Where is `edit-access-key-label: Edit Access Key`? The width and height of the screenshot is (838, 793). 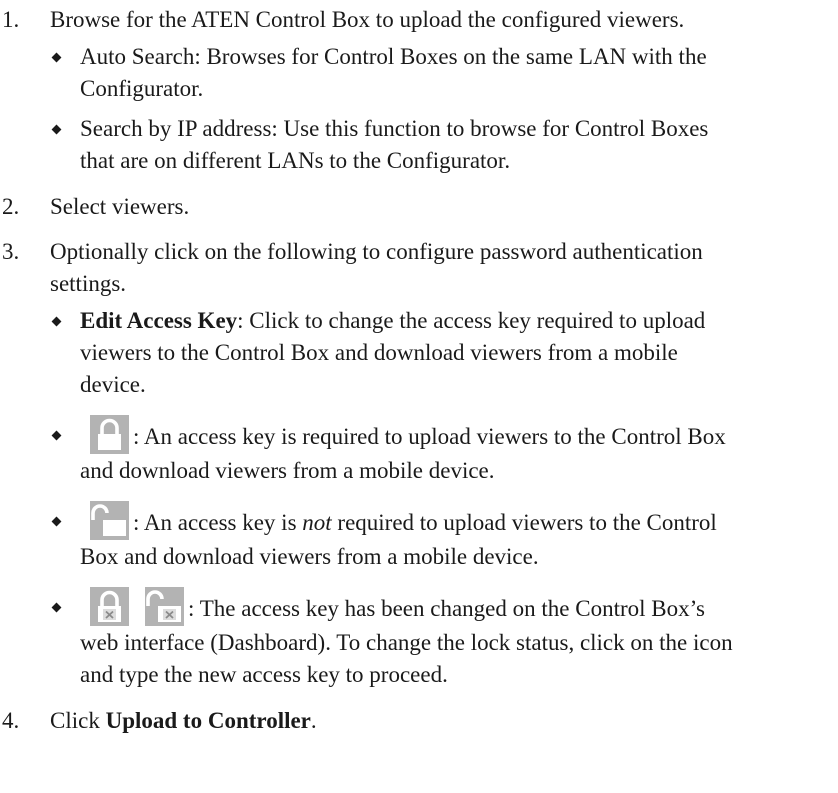 edit-access-key-label: Edit Access Key is located at coordinates (159, 320).